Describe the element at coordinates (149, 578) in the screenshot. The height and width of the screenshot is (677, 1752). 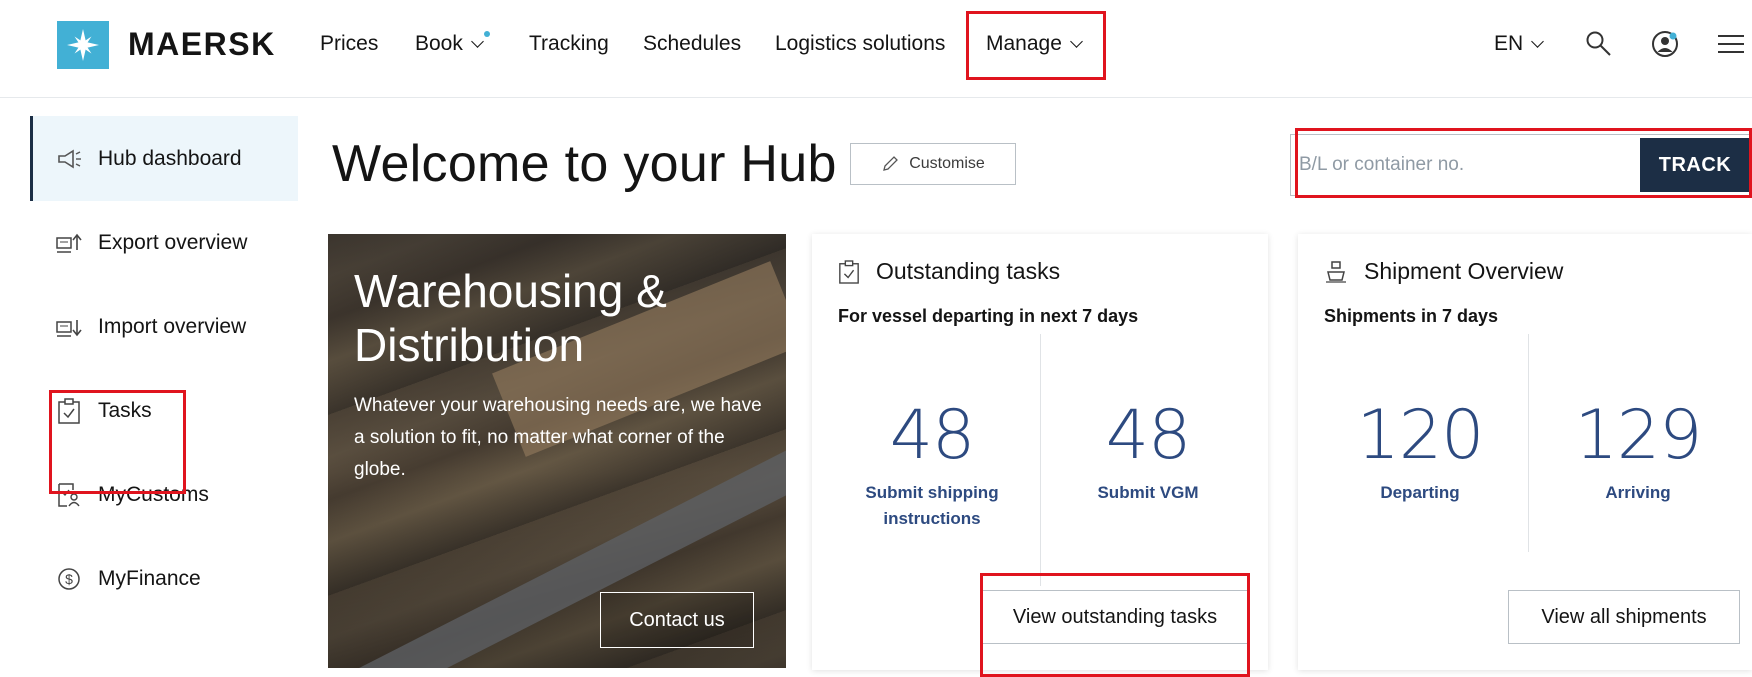
I see `sidebar-item-label: MyFinance` at that location.